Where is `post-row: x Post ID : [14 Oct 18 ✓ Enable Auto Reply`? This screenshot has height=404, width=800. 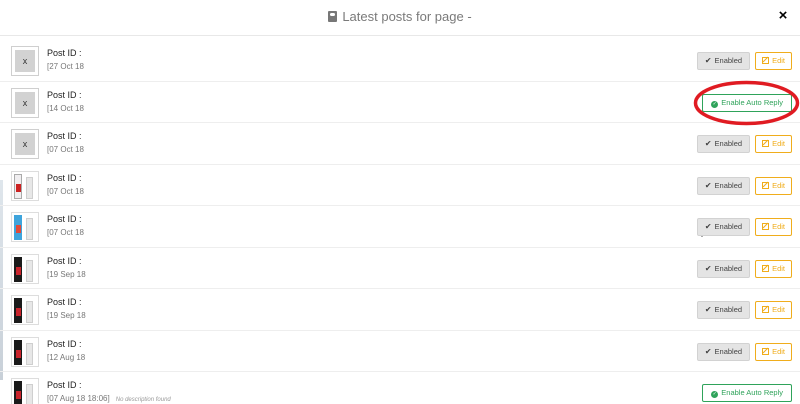
post-row: x Post ID : [14 Oct 18 ✓ Enable Auto Reply is located at coordinates (400, 102).